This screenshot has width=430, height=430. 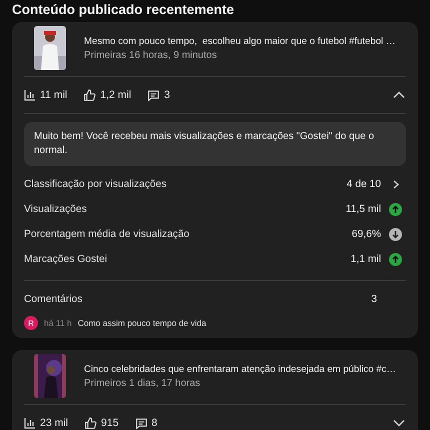 I want to click on views-count: 11 mil, so click(x=54, y=95).